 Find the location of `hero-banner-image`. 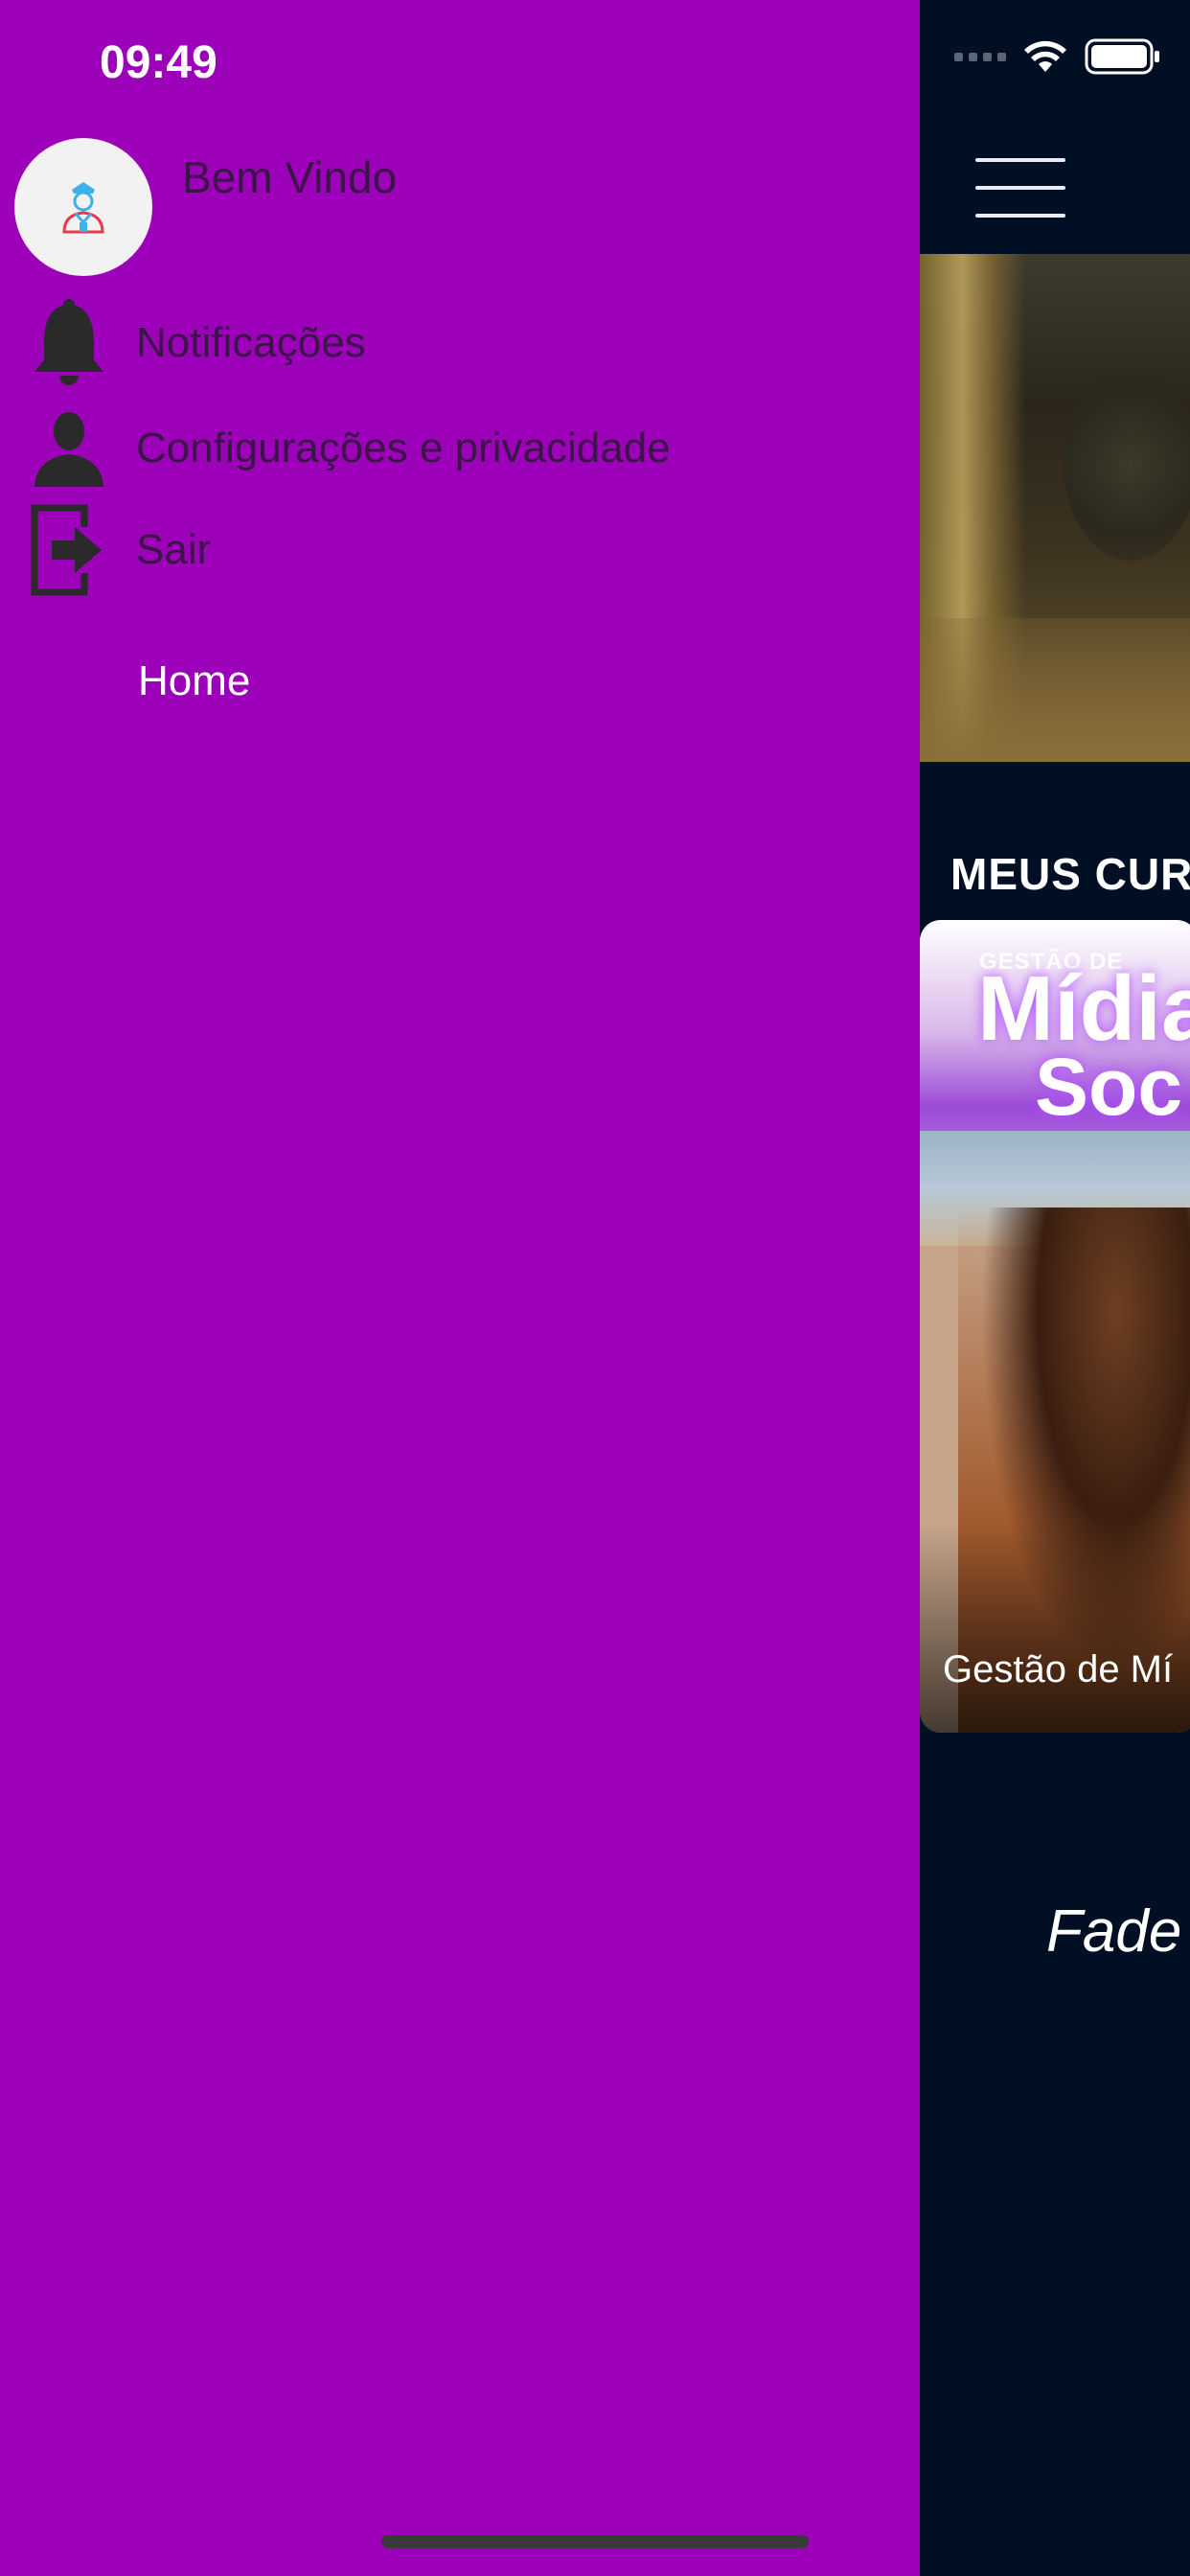

hero-banner-image is located at coordinates (1055, 508).